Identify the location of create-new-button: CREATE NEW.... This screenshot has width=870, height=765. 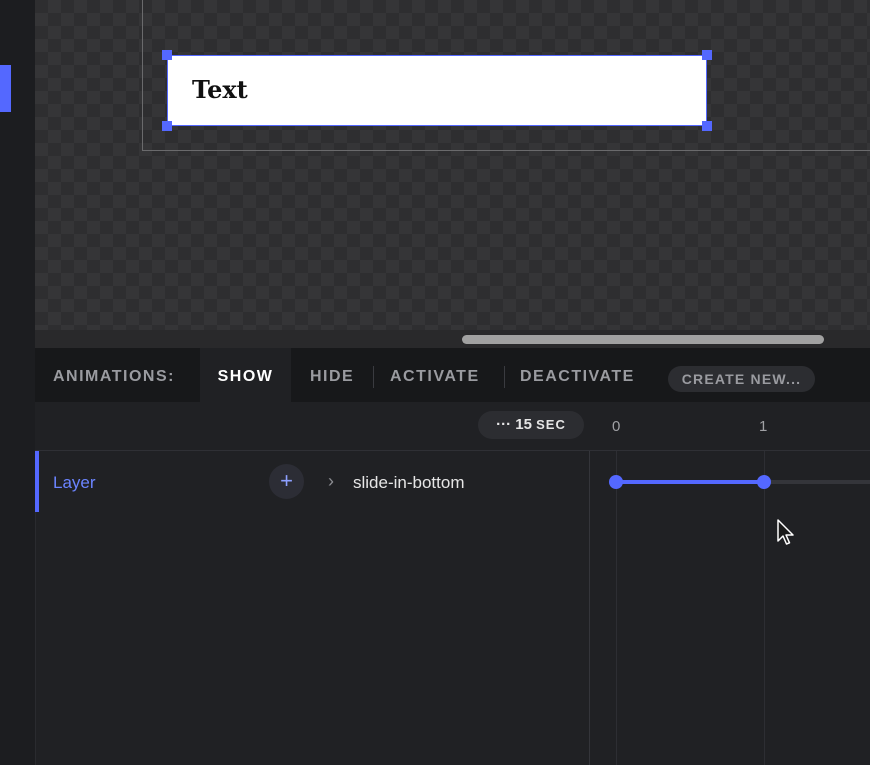
(741, 379).